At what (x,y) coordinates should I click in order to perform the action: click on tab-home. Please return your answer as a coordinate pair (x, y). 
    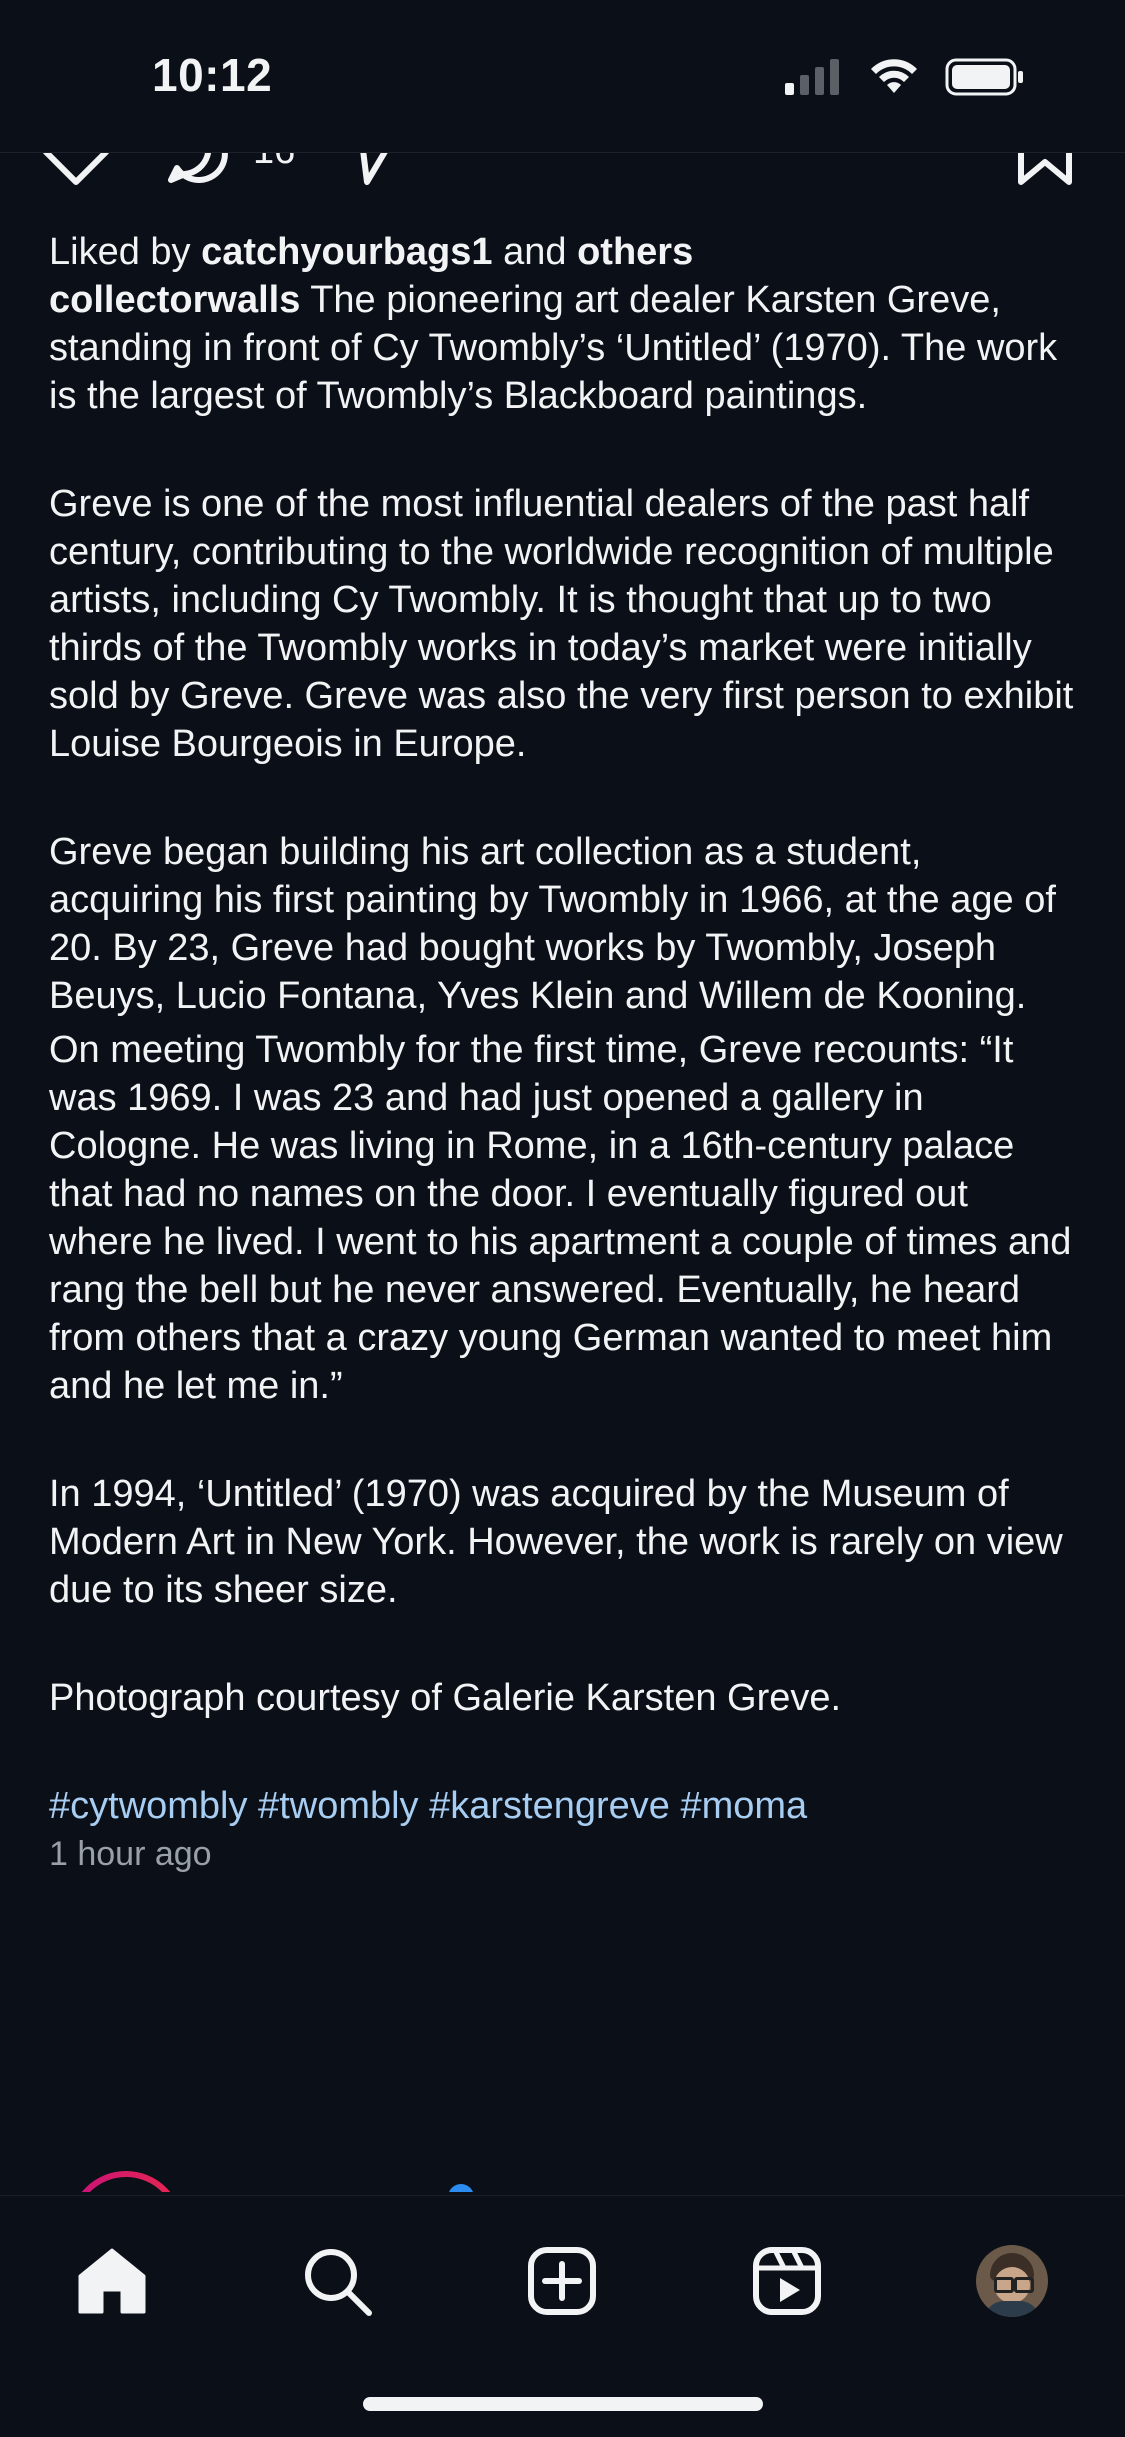
    Looking at the image, I should click on (112, 2281).